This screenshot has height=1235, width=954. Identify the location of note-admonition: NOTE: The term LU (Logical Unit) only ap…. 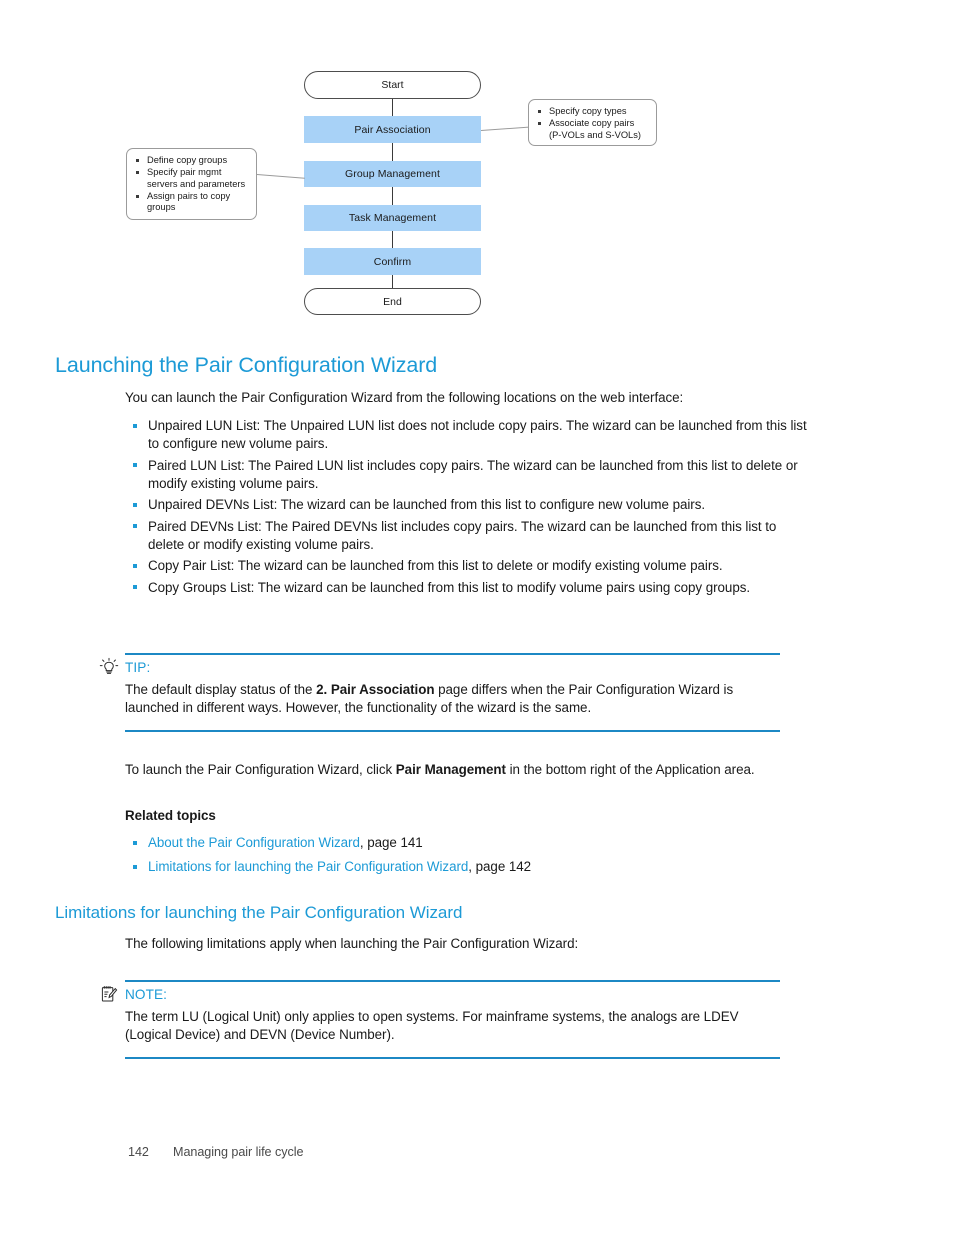
(440, 1019).